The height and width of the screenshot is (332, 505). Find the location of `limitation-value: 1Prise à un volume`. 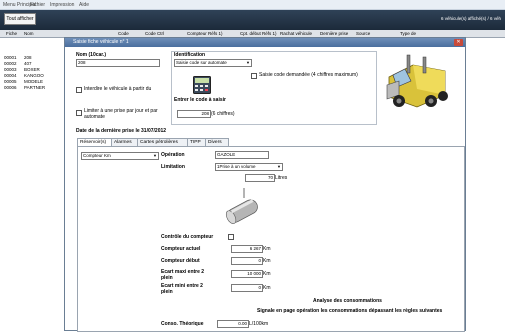

limitation-value: 1Prise à un volume is located at coordinates (236, 166).